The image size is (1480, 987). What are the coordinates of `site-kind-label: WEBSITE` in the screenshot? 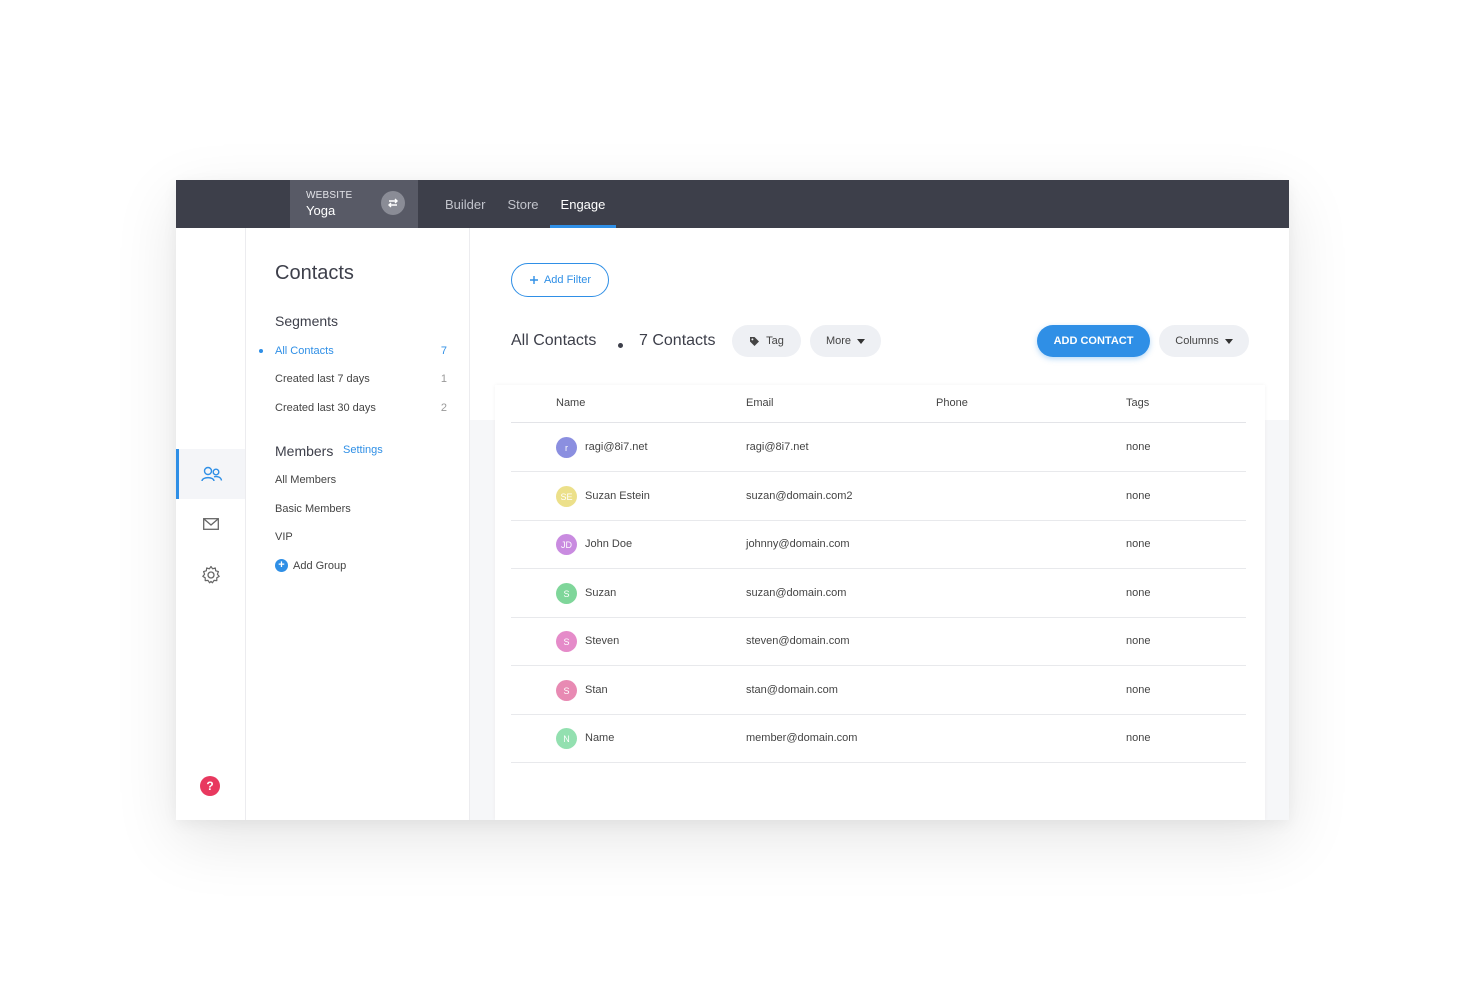 It's located at (329, 195).